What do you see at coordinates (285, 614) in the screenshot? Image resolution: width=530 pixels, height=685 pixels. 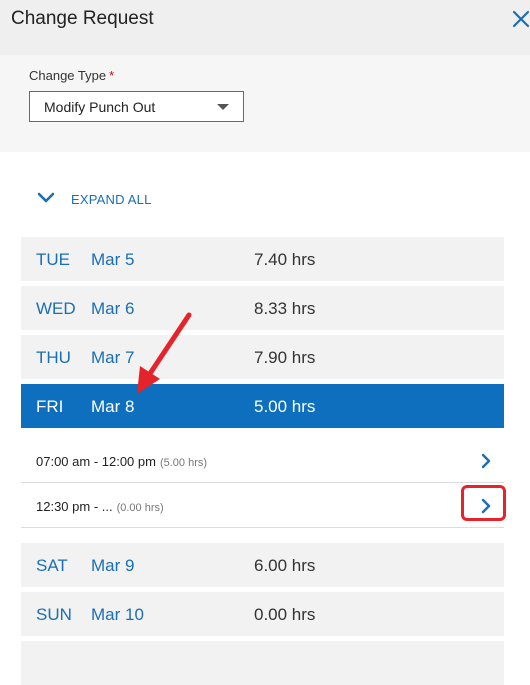 I see `day-hours: 0.00 hrs` at bounding box center [285, 614].